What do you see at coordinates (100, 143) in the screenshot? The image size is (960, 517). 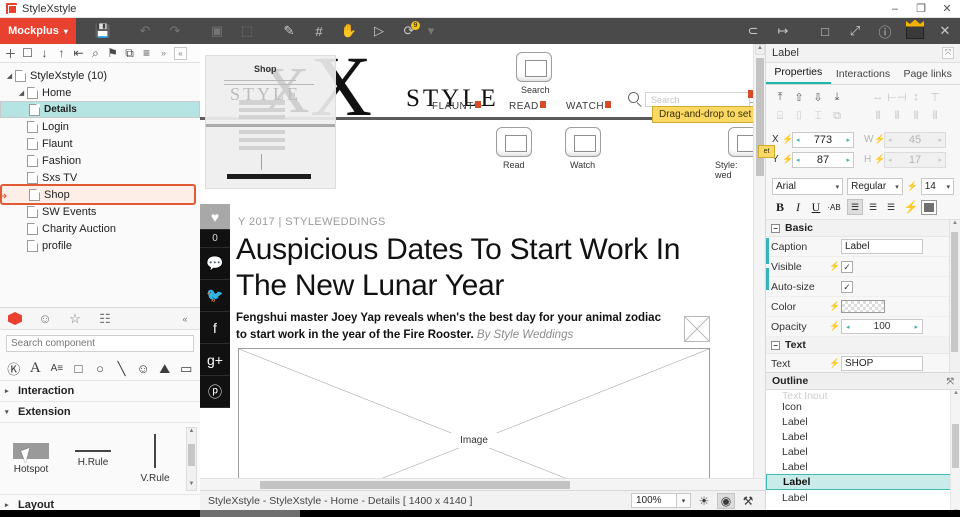 I see `tree-item-flaunt: Flaunt` at bounding box center [100, 143].